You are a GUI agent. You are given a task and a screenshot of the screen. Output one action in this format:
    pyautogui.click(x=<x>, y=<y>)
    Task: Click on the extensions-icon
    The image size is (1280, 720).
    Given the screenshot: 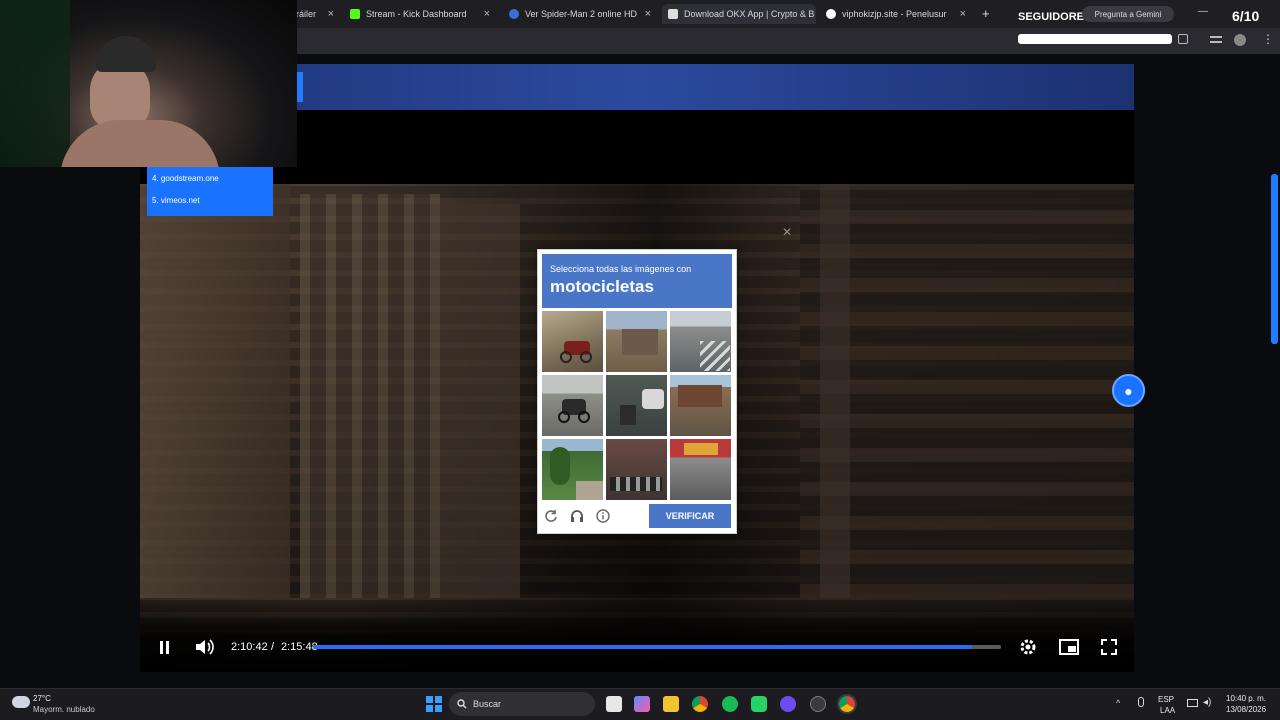 What is the action you would take?
    pyautogui.click(x=1183, y=39)
    